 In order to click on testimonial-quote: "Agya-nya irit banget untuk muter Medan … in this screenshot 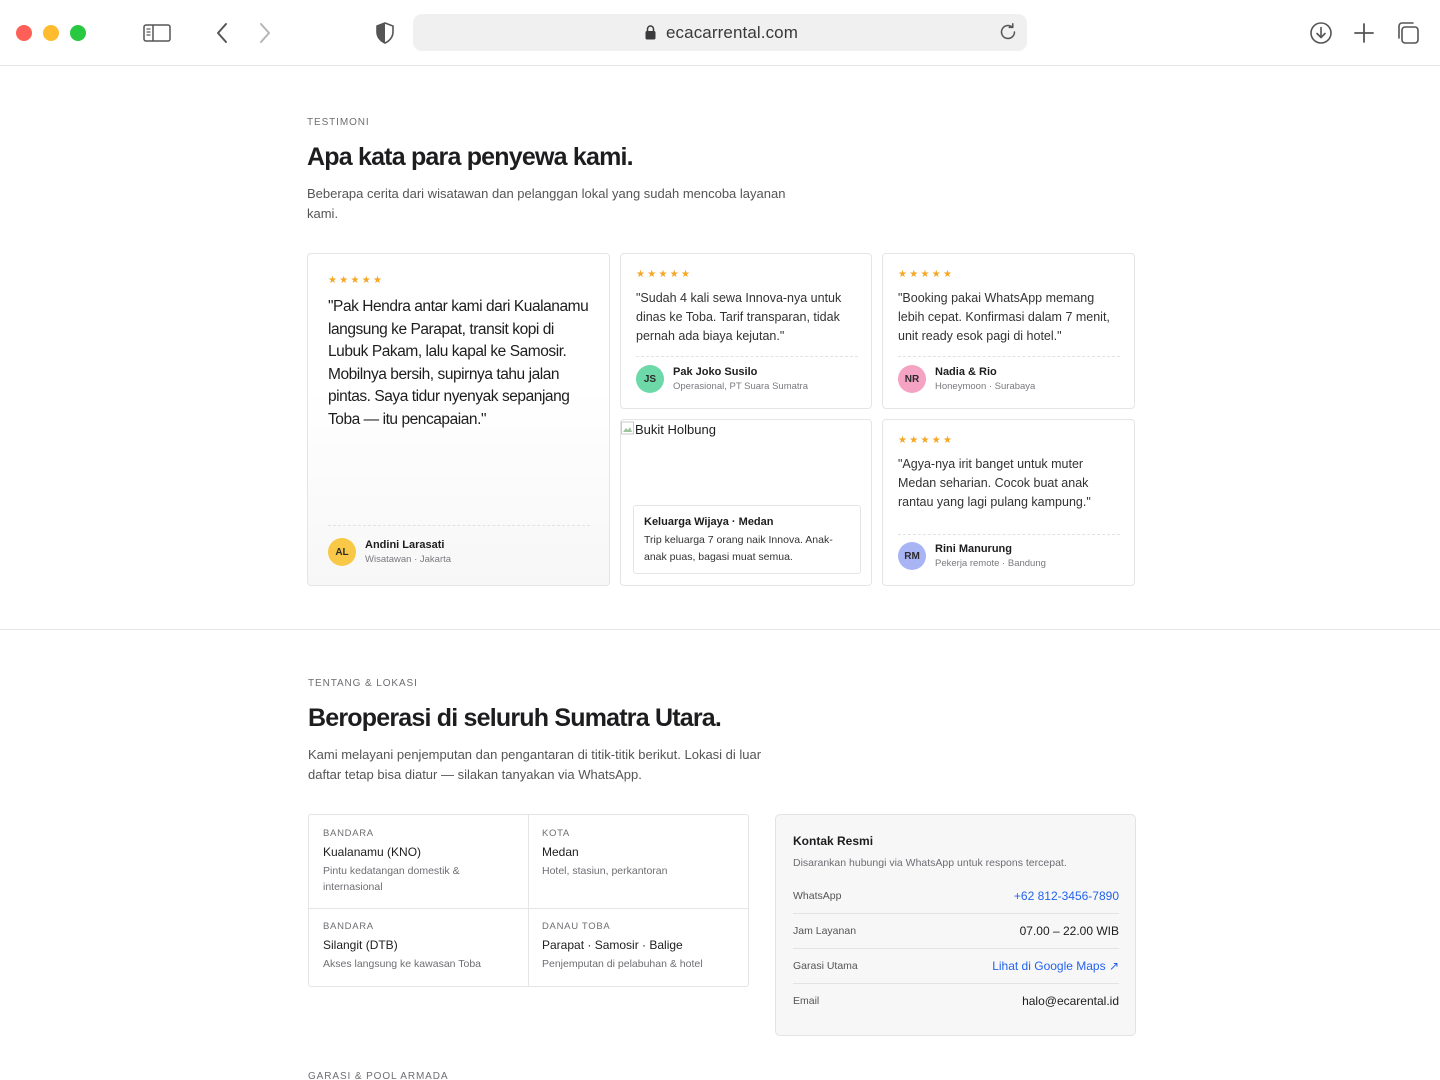, I will do `click(994, 483)`.